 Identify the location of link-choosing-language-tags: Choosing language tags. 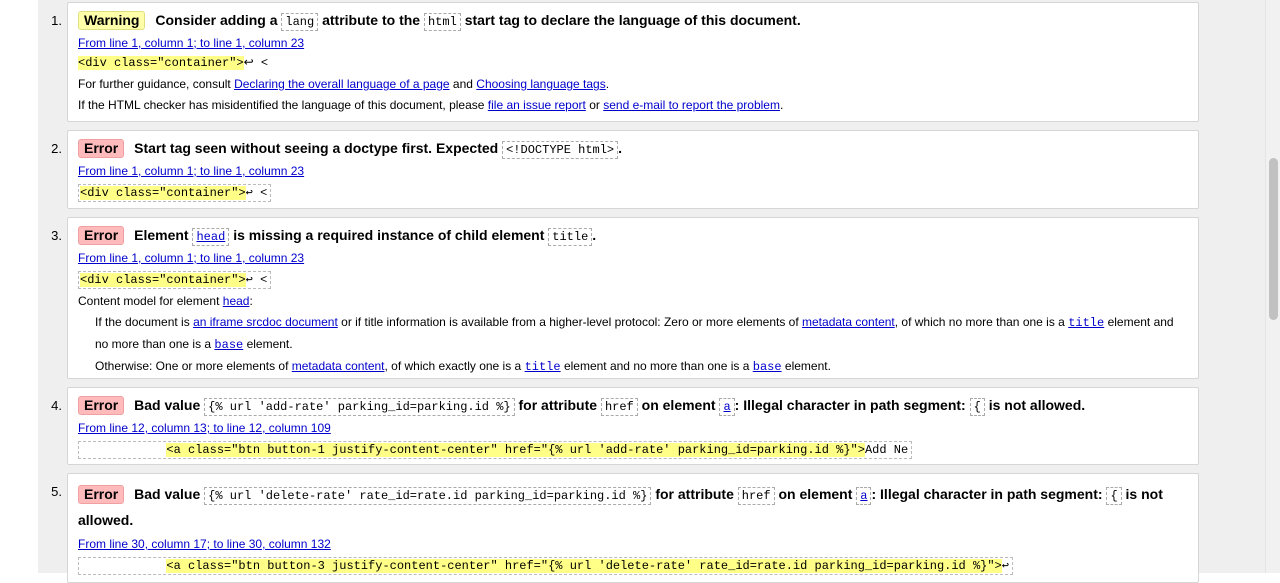
(540, 84).